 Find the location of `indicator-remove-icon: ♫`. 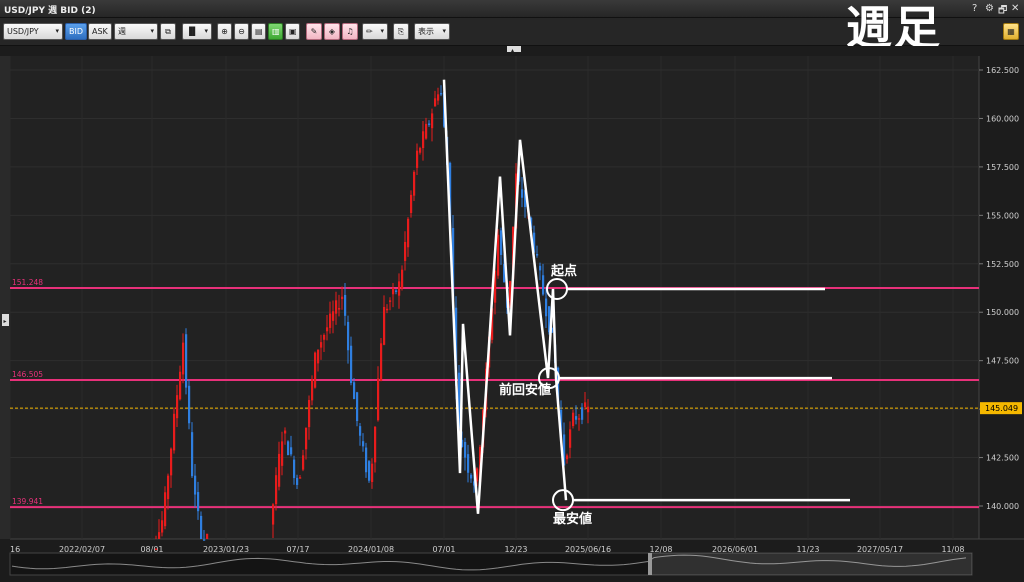

indicator-remove-icon: ♫ is located at coordinates (350, 31).